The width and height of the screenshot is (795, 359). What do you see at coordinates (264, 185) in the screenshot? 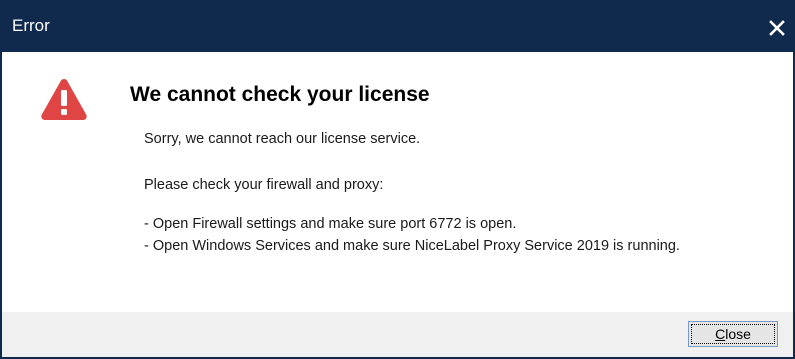
I see `message-line: Please check your firewall and proxy:` at bounding box center [264, 185].